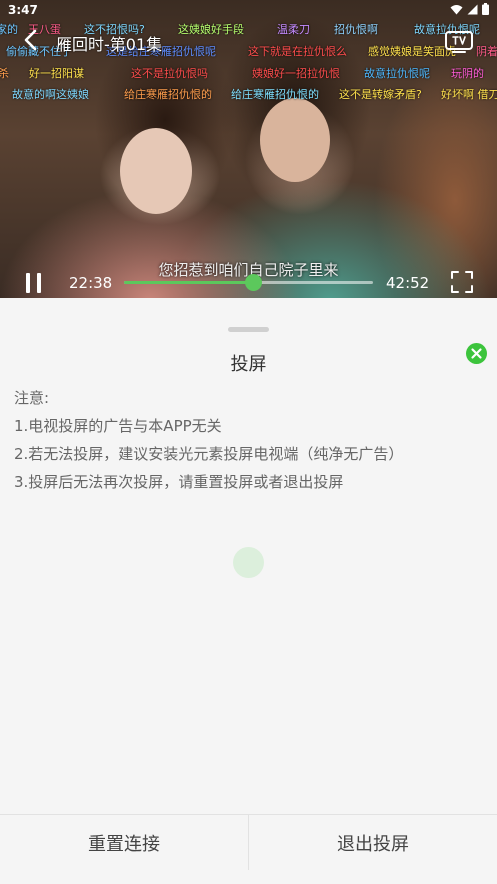  I want to click on battery-icon, so click(485, 9).